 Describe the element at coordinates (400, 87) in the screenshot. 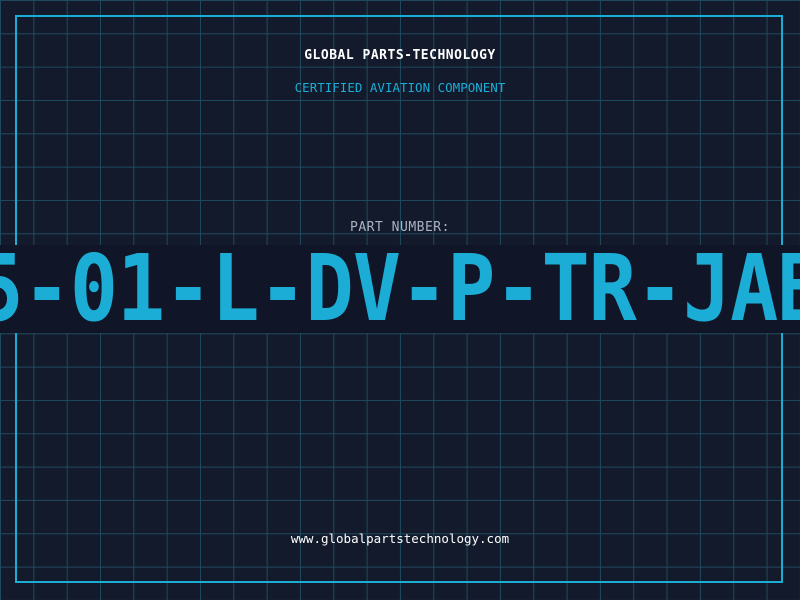

I see `certification-subtitle: CERTIFIED AVIATION COMPONENT` at that location.